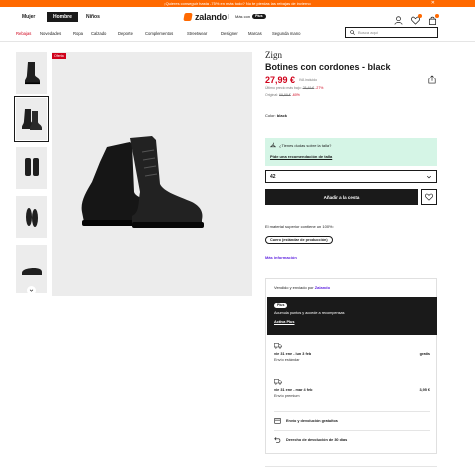 The height and width of the screenshot is (469, 475). Describe the element at coordinates (416, 19) in the screenshot. I see `wishlist-nav` at that location.